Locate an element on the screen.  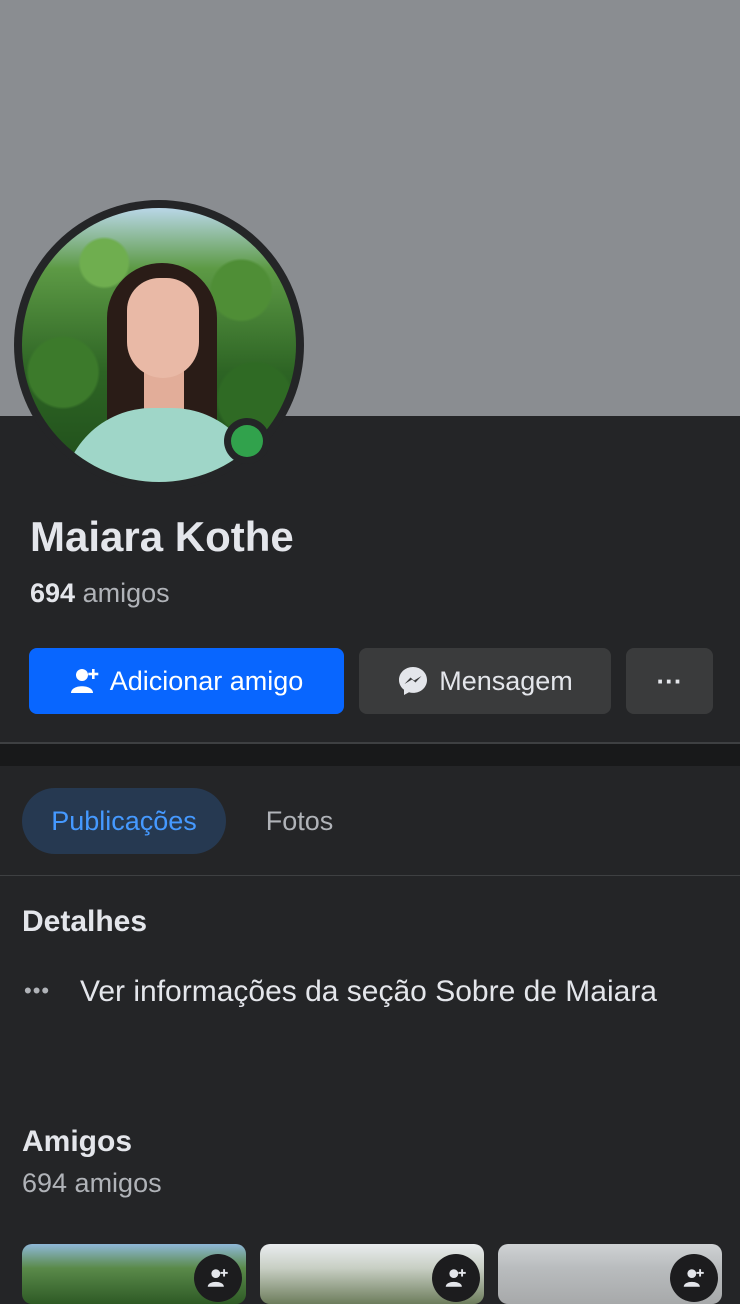
profile-friends-count: 694 amigos is located at coordinates (100, 593).